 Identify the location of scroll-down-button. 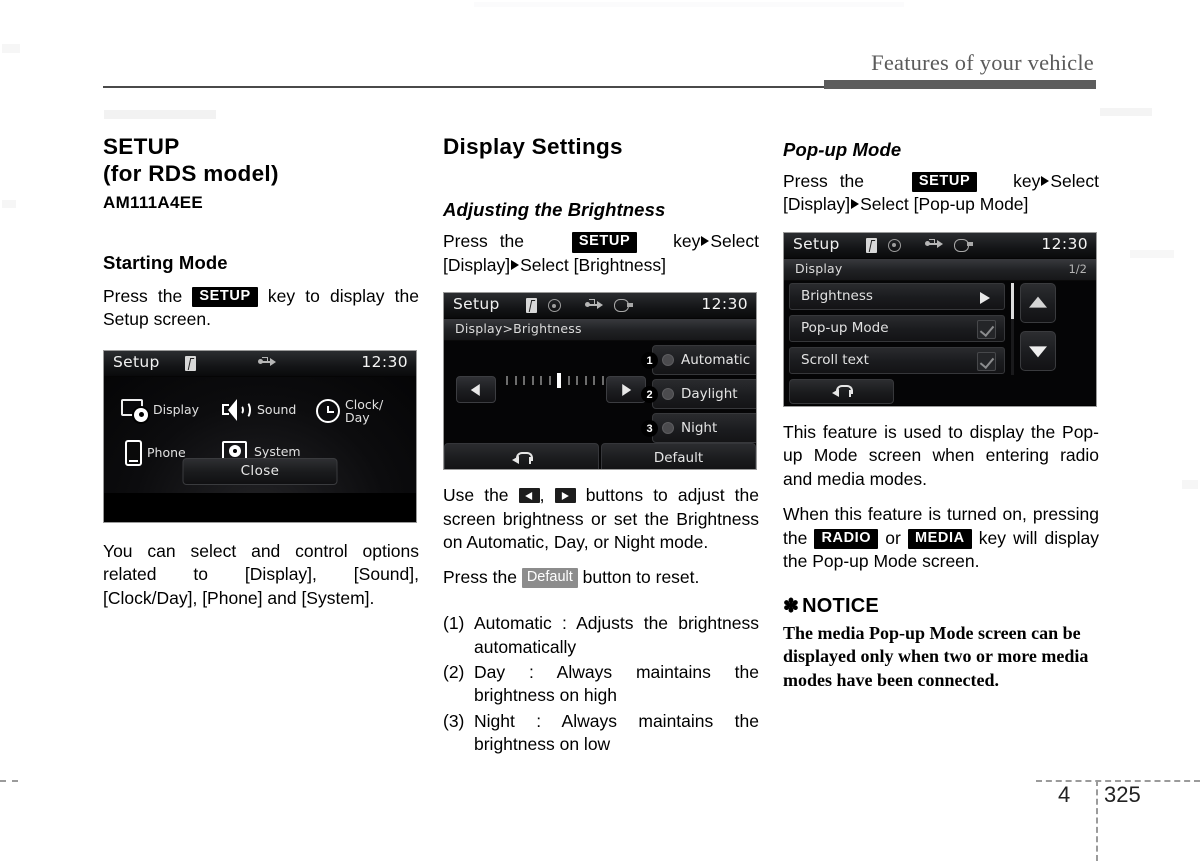
(1038, 350).